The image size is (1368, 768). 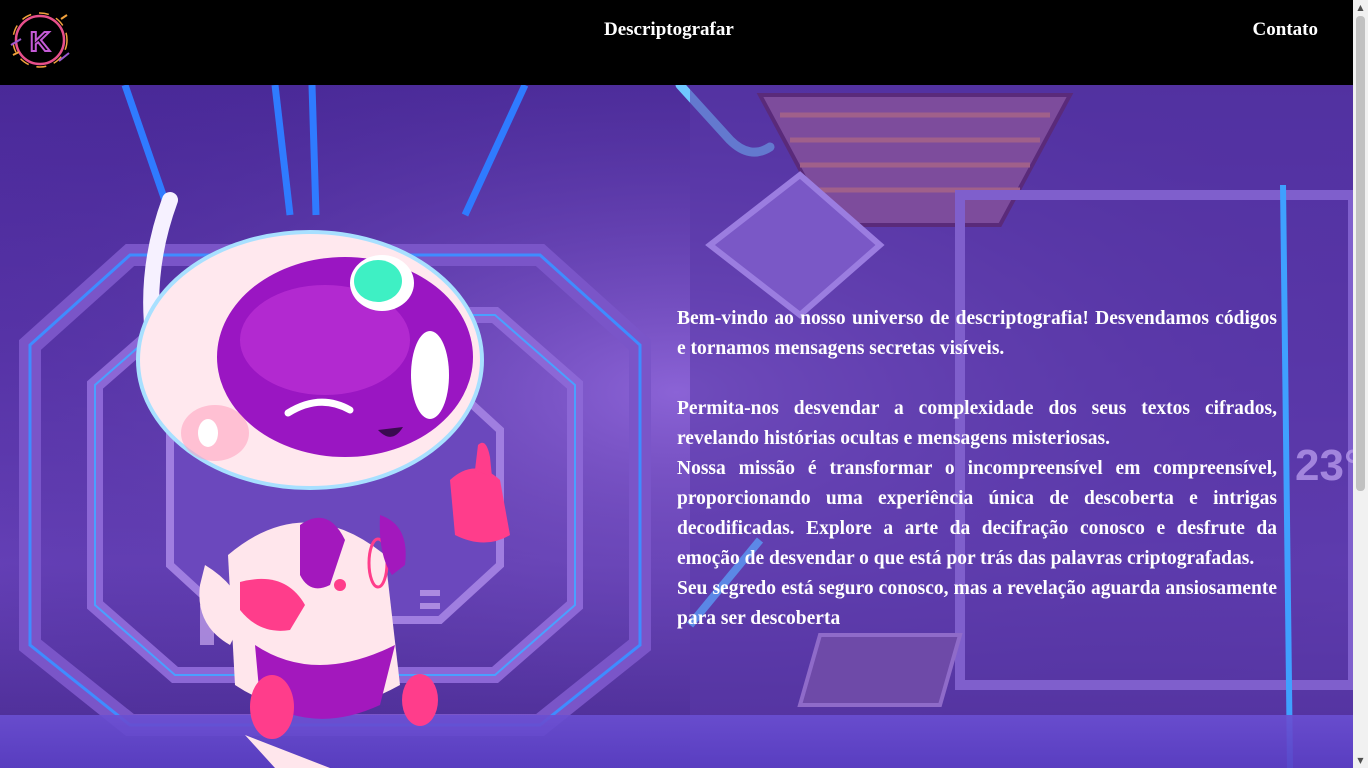 I want to click on site-header: K Descriptografar Contato, so click(x=676, y=42).